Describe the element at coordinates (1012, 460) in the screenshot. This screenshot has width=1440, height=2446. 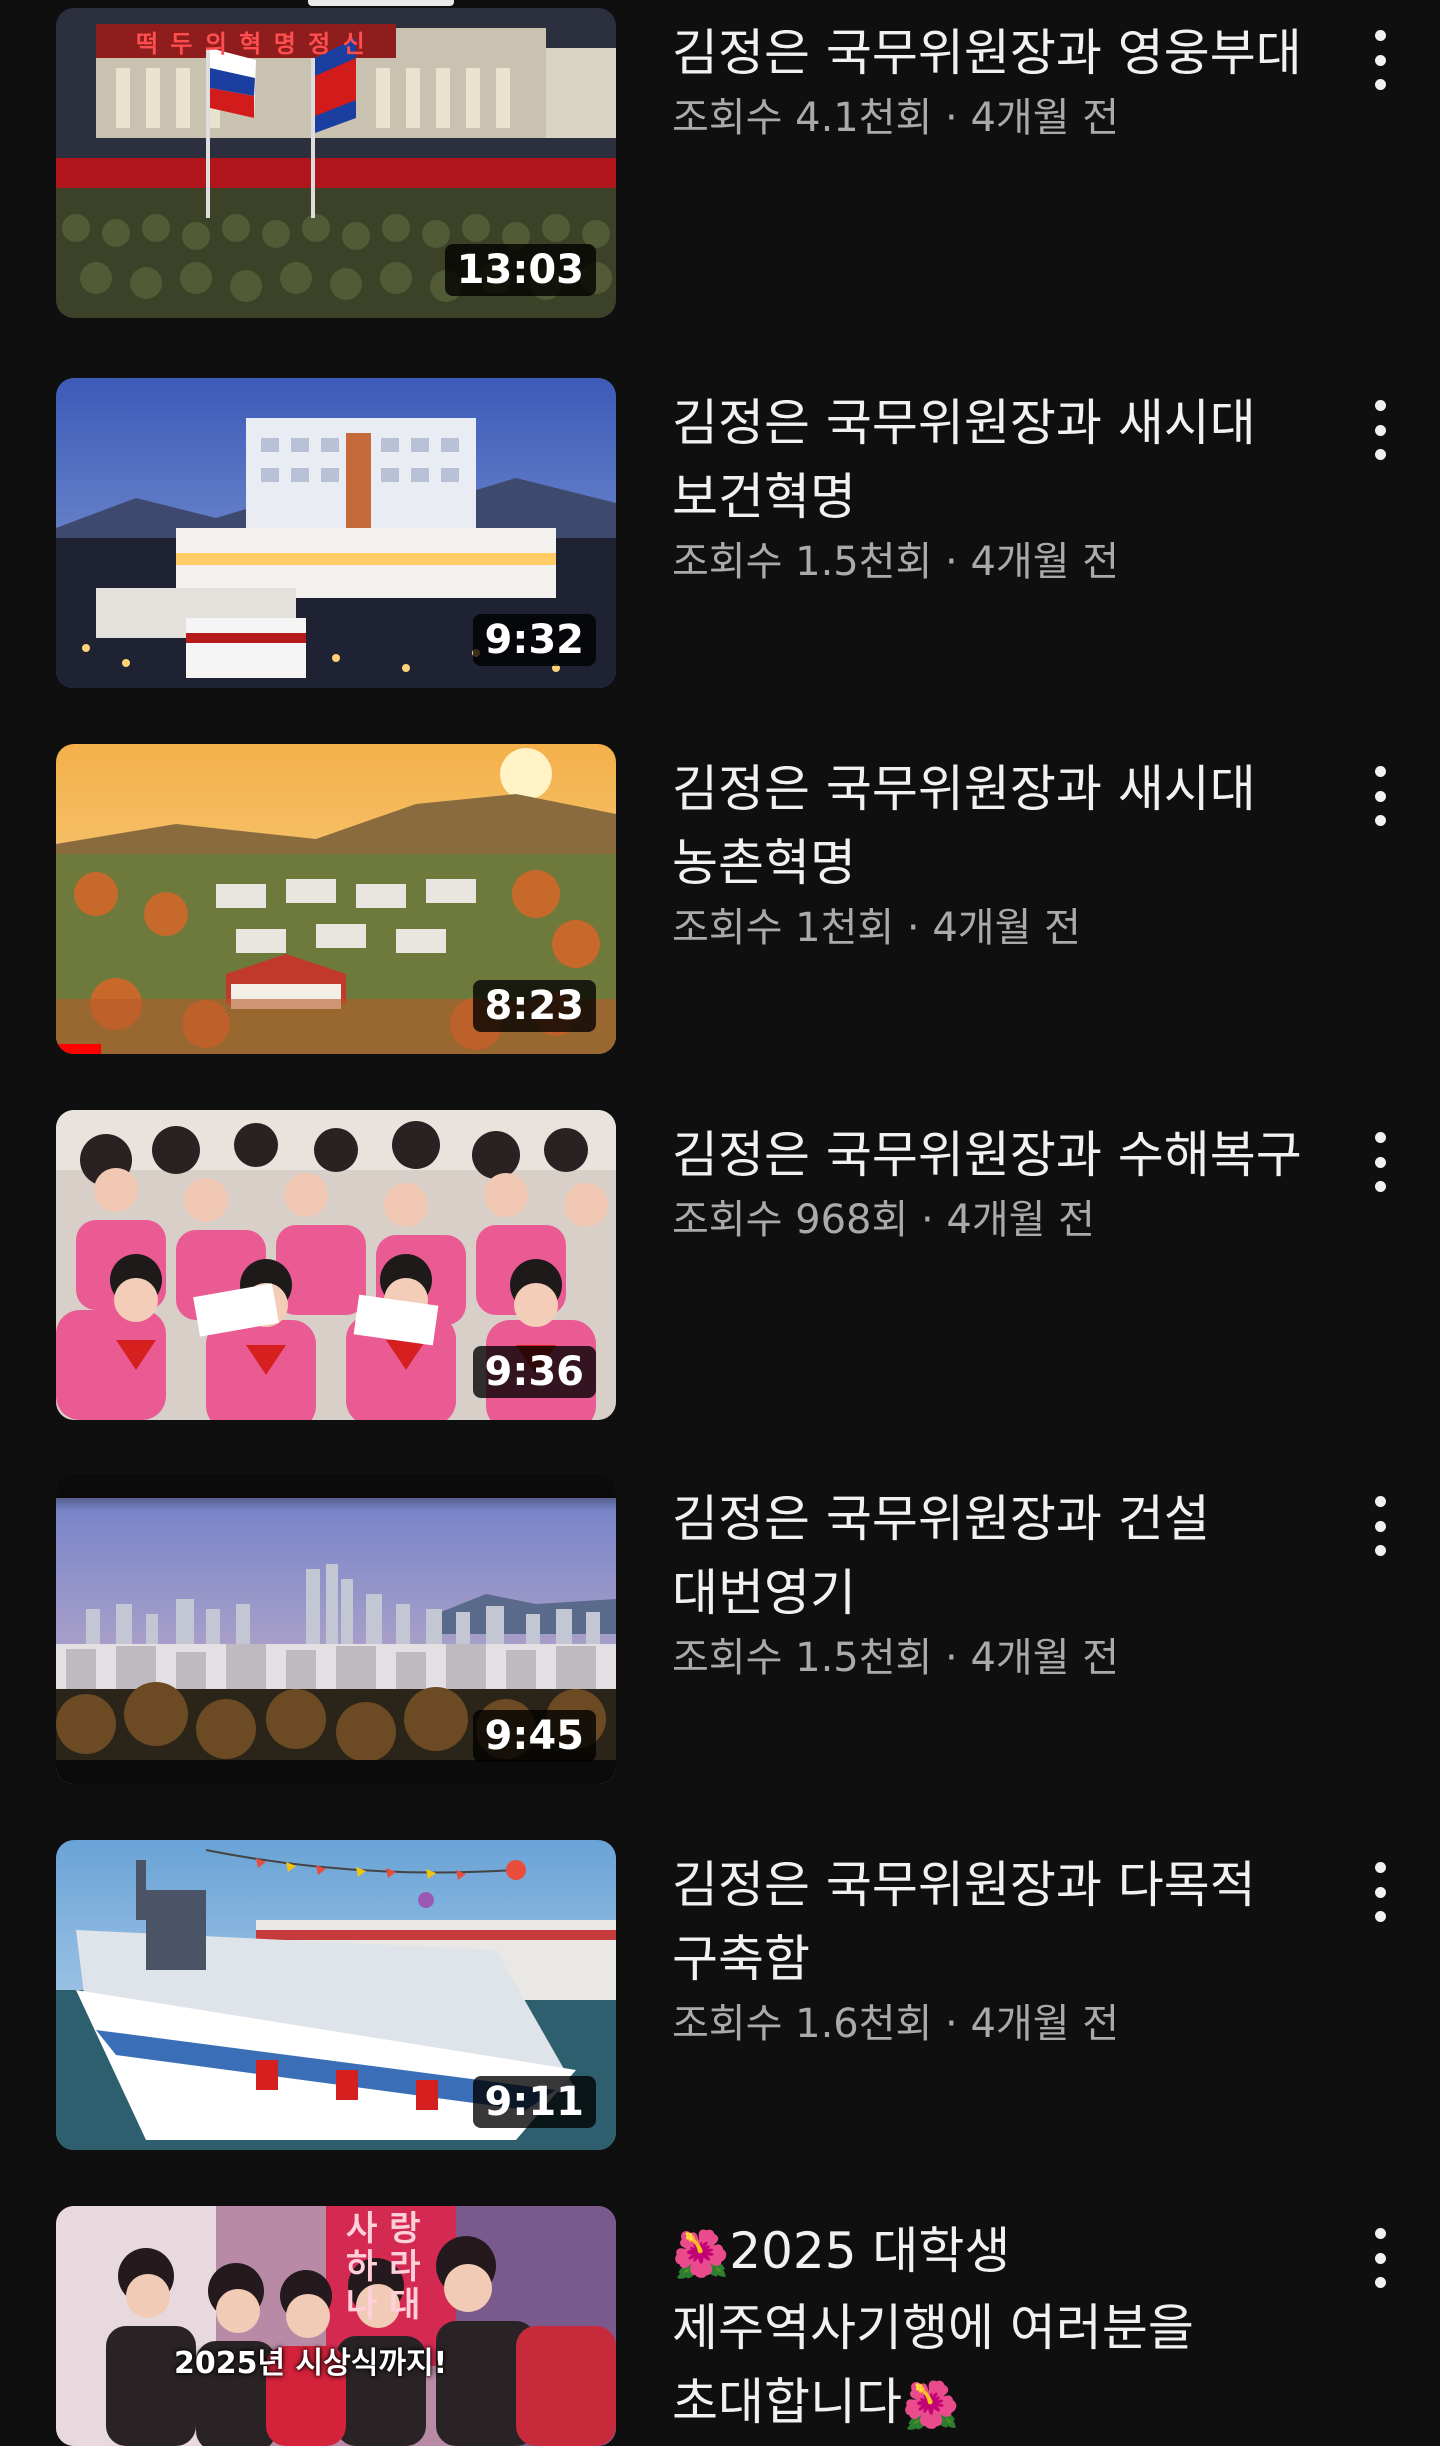
I see `video-title: 김정은 국무위원장과 새시대 보건혁명` at that location.